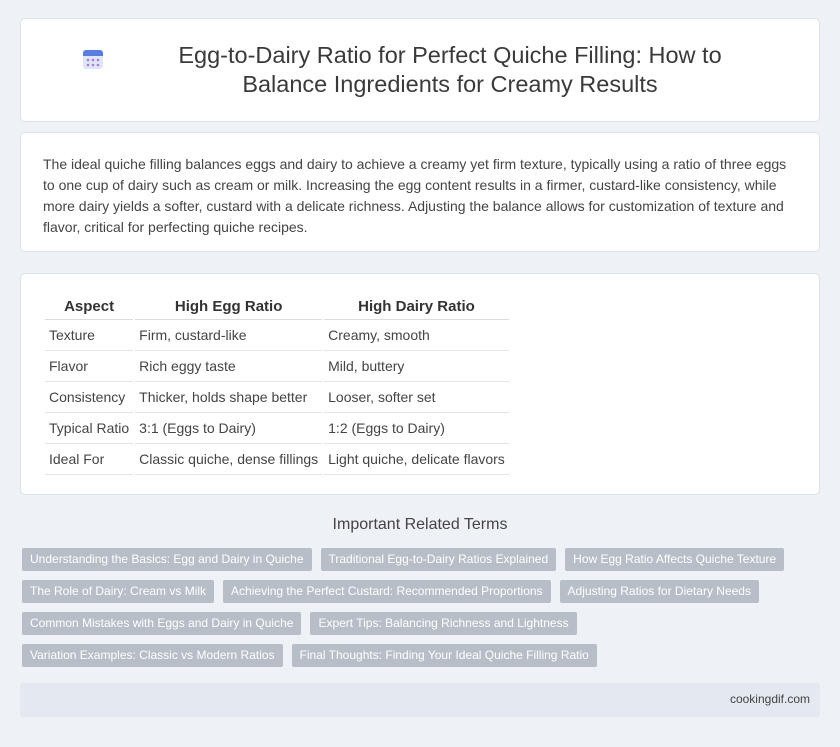 The width and height of the screenshot is (840, 747). What do you see at coordinates (89, 335) in the screenshot?
I see `table-cell: Texture` at bounding box center [89, 335].